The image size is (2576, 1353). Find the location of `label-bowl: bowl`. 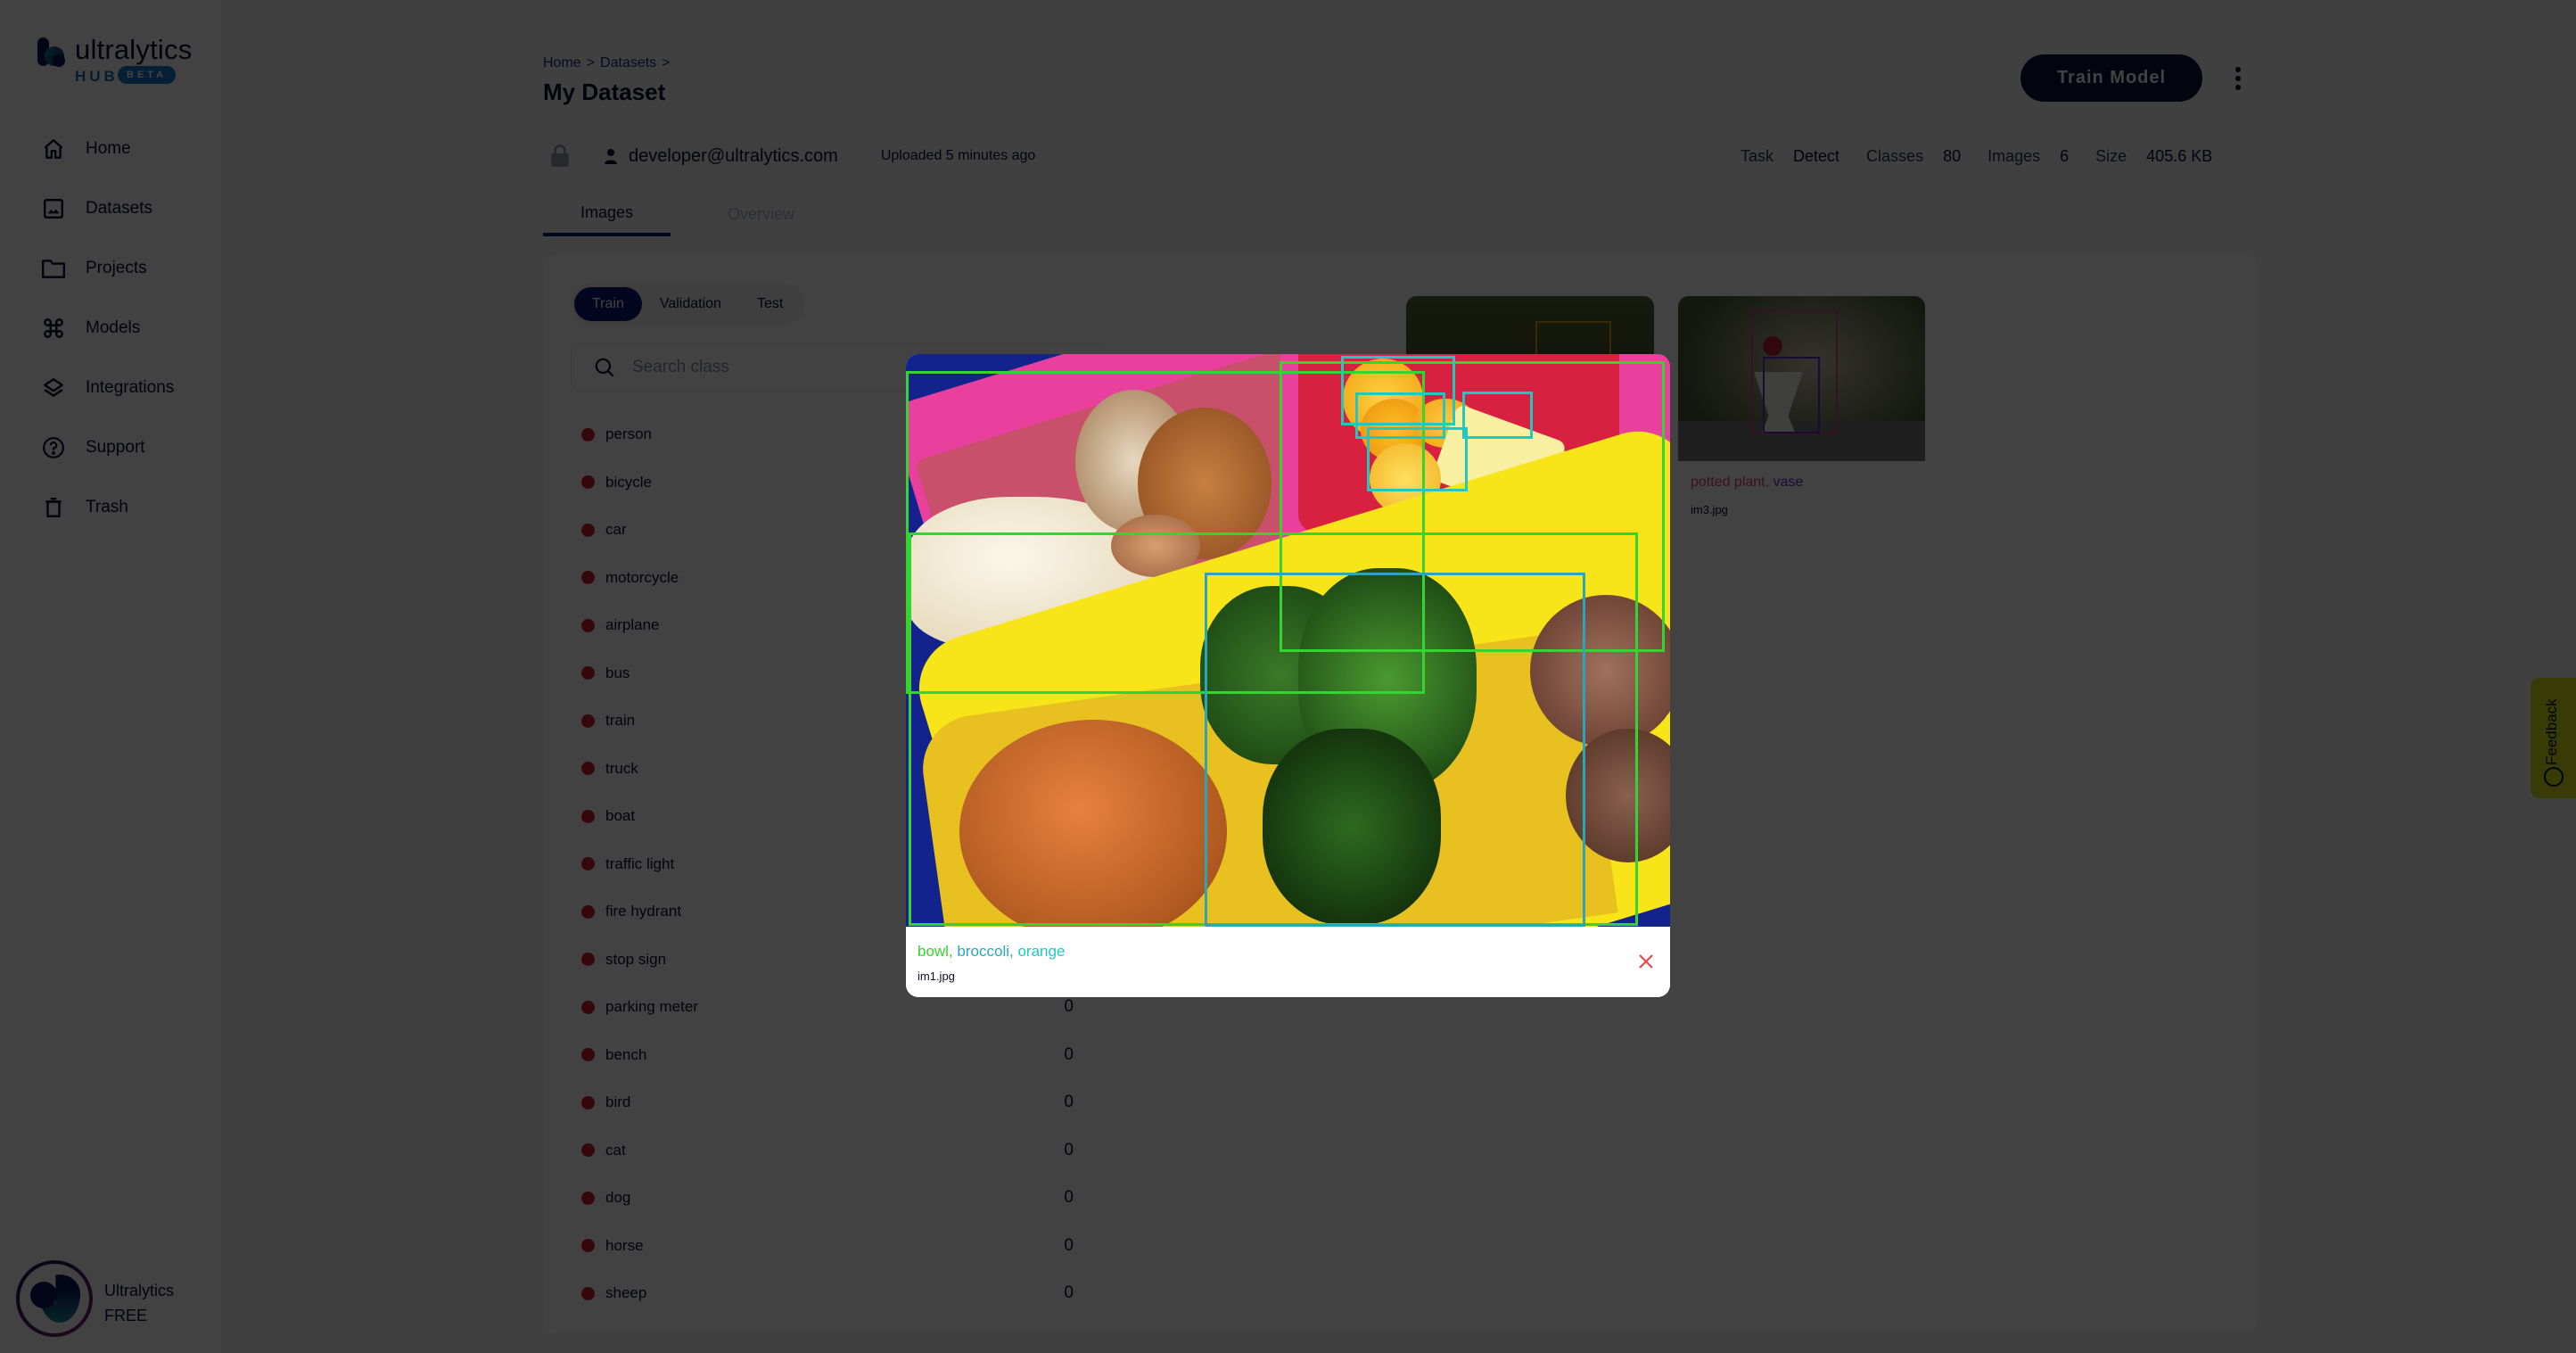

label-bowl: bowl is located at coordinates (933, 951).